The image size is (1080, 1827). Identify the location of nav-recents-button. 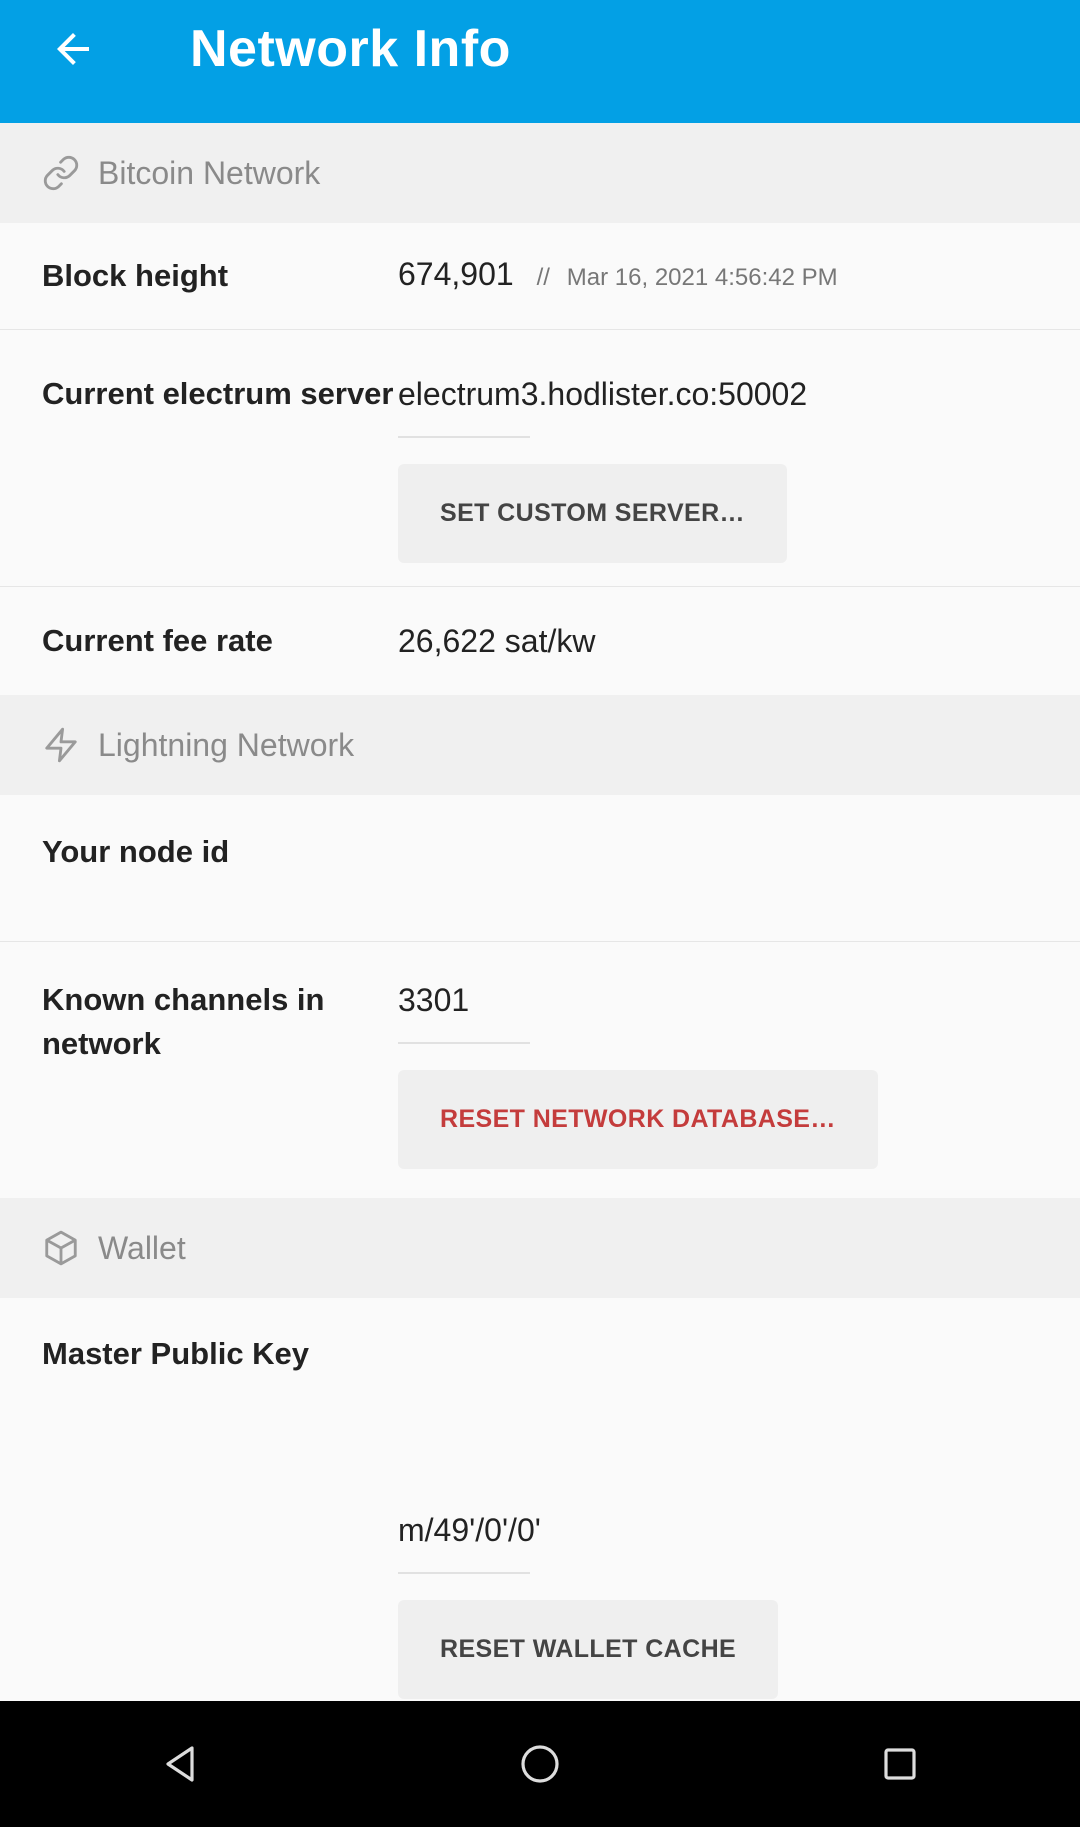
(900, 1764).